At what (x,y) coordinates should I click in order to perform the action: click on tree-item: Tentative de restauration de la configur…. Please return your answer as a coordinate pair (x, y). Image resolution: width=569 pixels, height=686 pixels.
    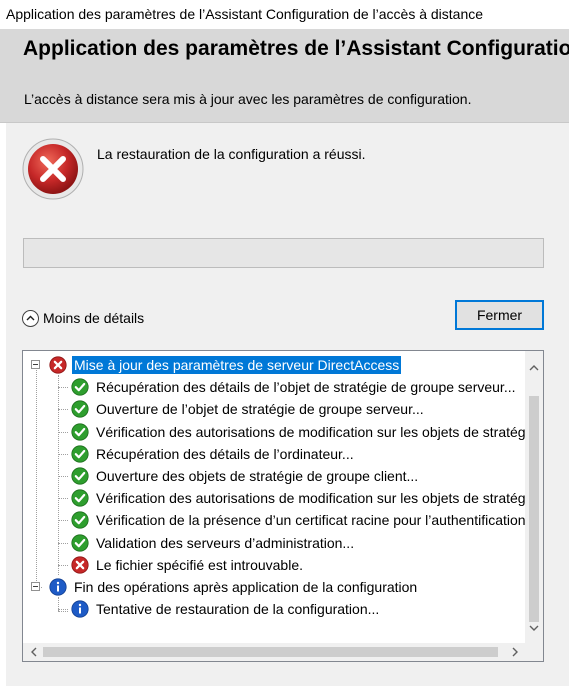
    Looking at the image, I should click on (226, 609).